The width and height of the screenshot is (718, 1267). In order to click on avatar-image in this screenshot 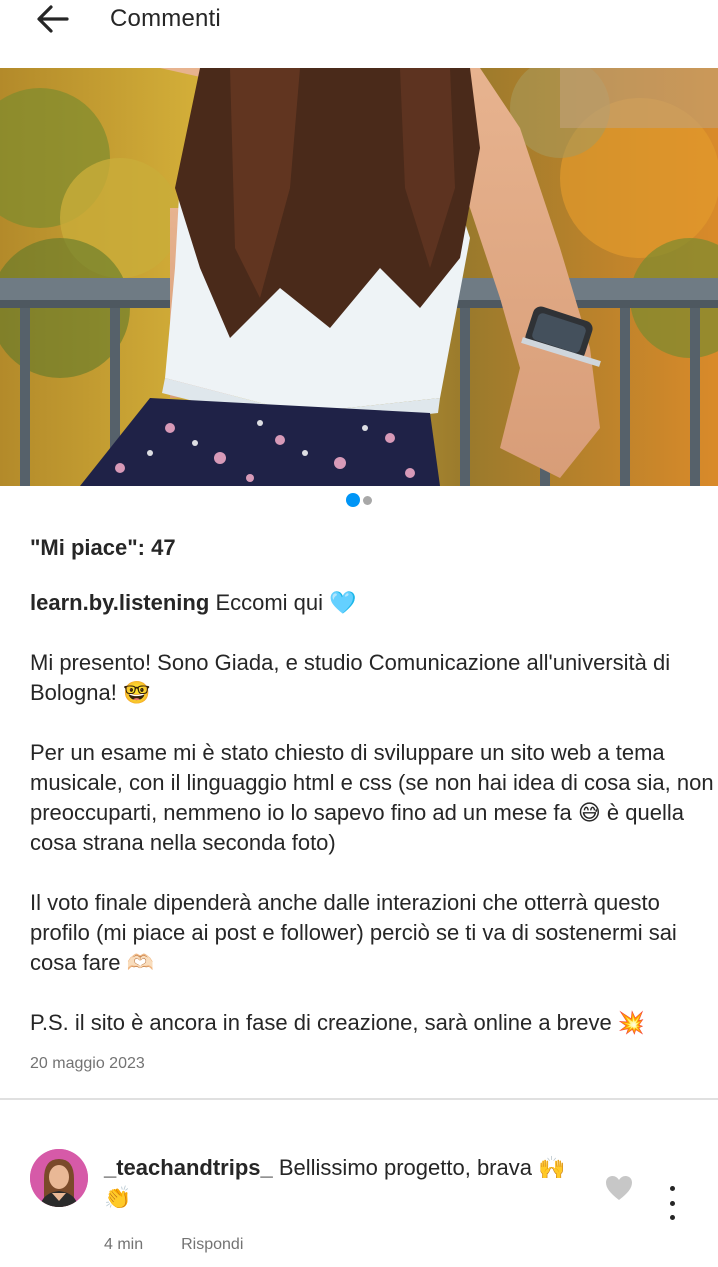, I will do `click(59, 1178)`.